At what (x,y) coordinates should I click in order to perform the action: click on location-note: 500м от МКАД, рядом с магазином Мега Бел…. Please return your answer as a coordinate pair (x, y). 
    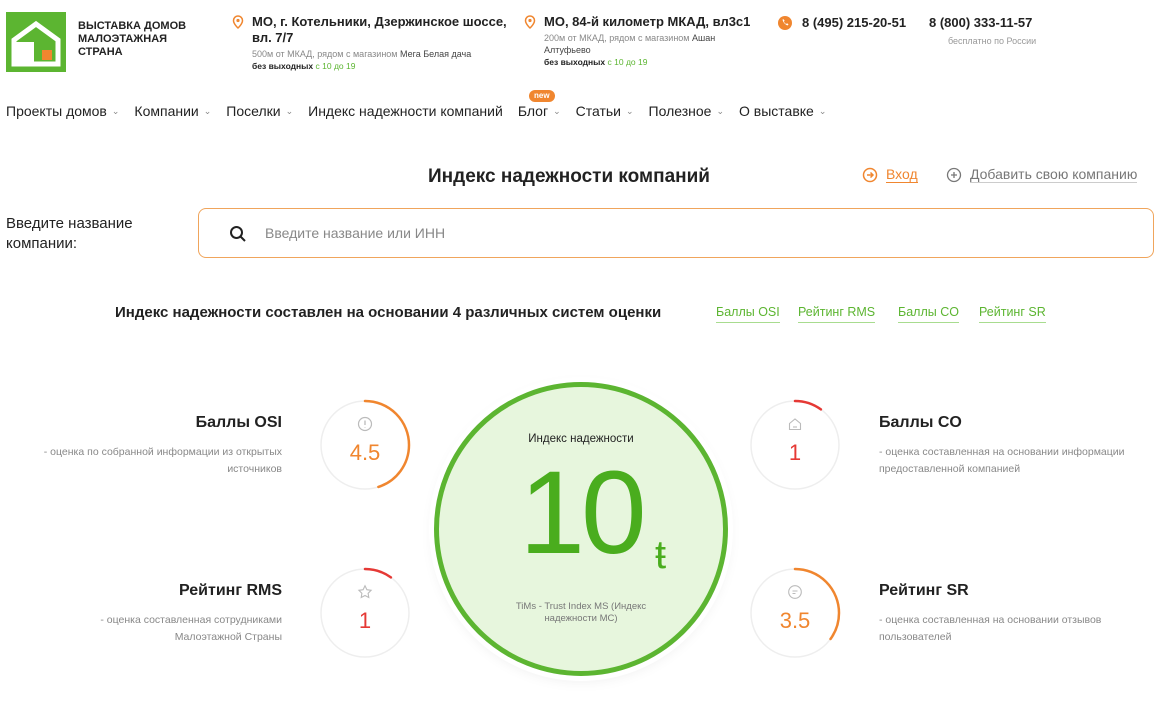
    Looking at the image, I should click on (362, 54).